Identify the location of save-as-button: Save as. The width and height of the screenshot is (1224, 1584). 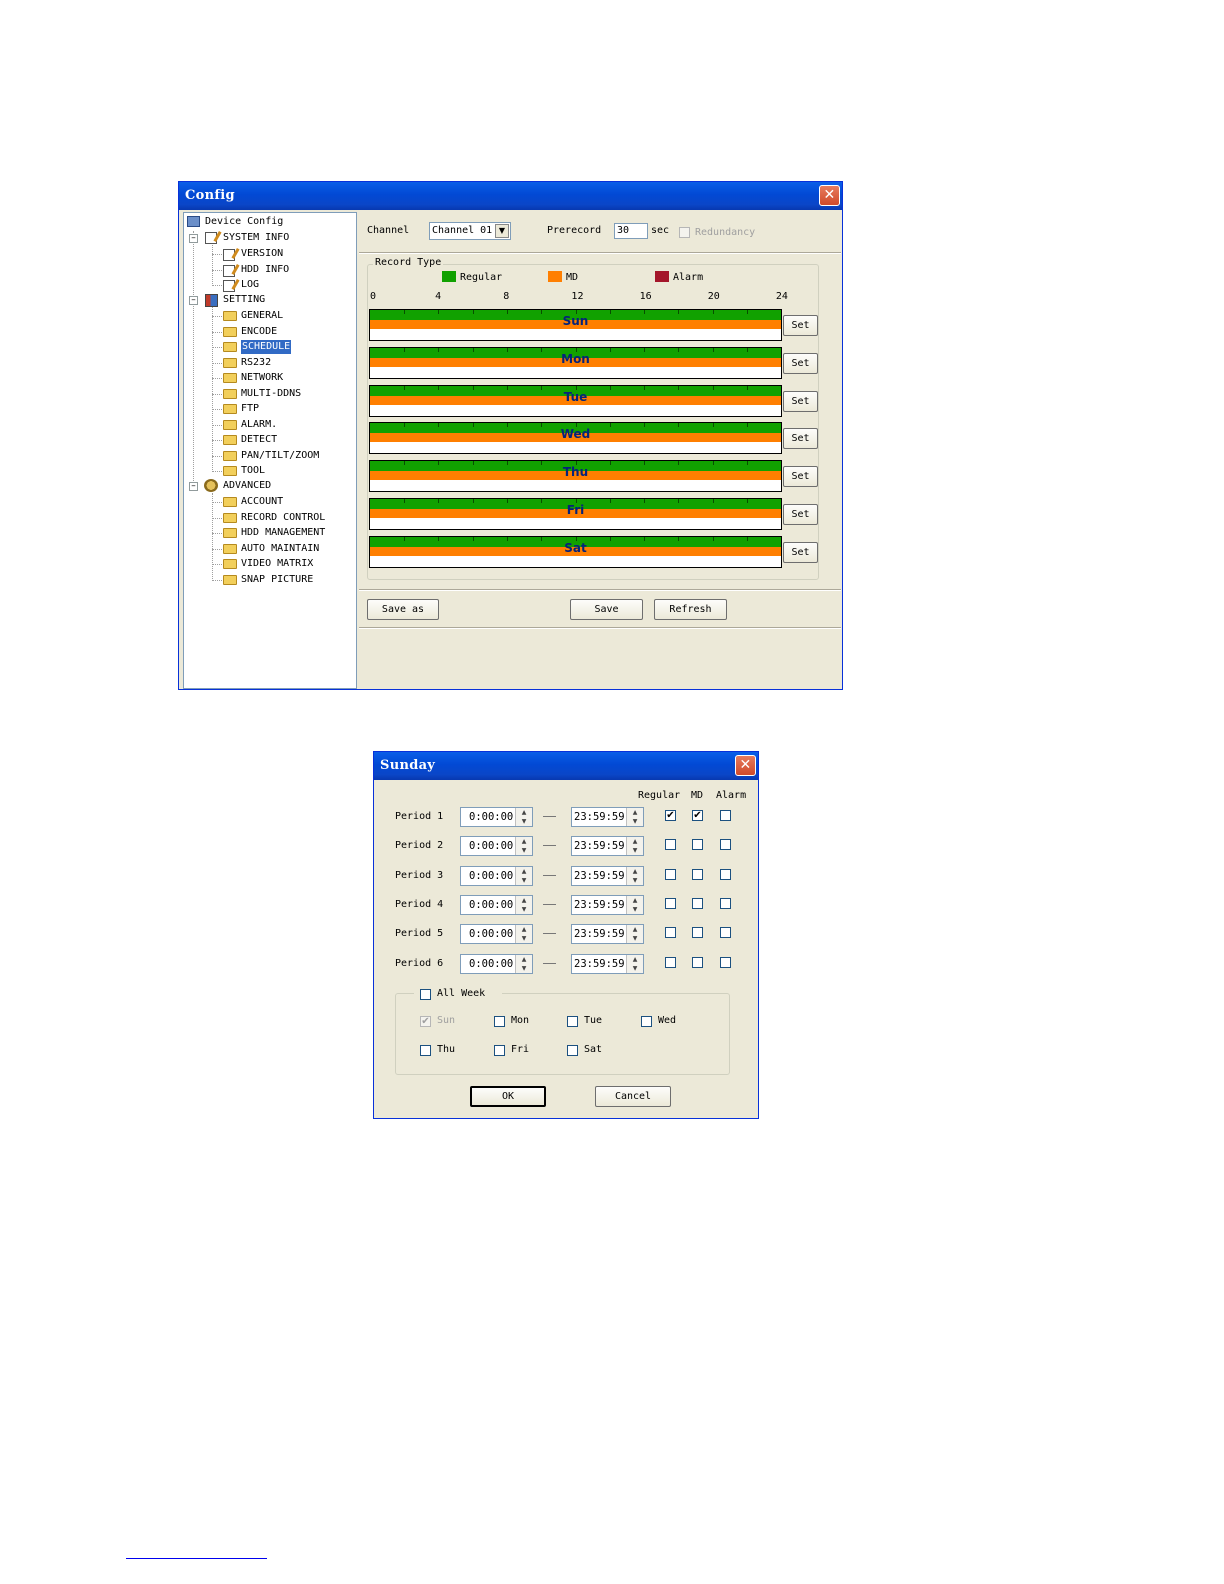
(403, 609).